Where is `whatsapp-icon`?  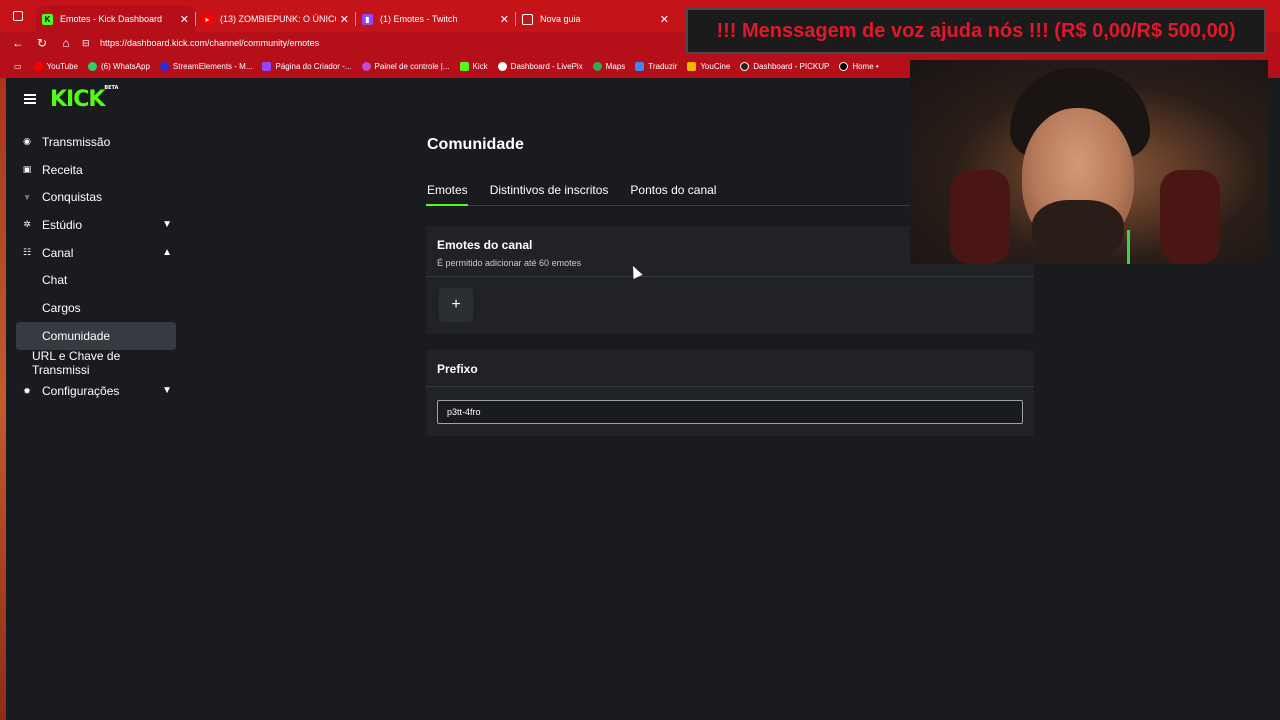 whatsapp-icon is located at coordinates (92, 66).